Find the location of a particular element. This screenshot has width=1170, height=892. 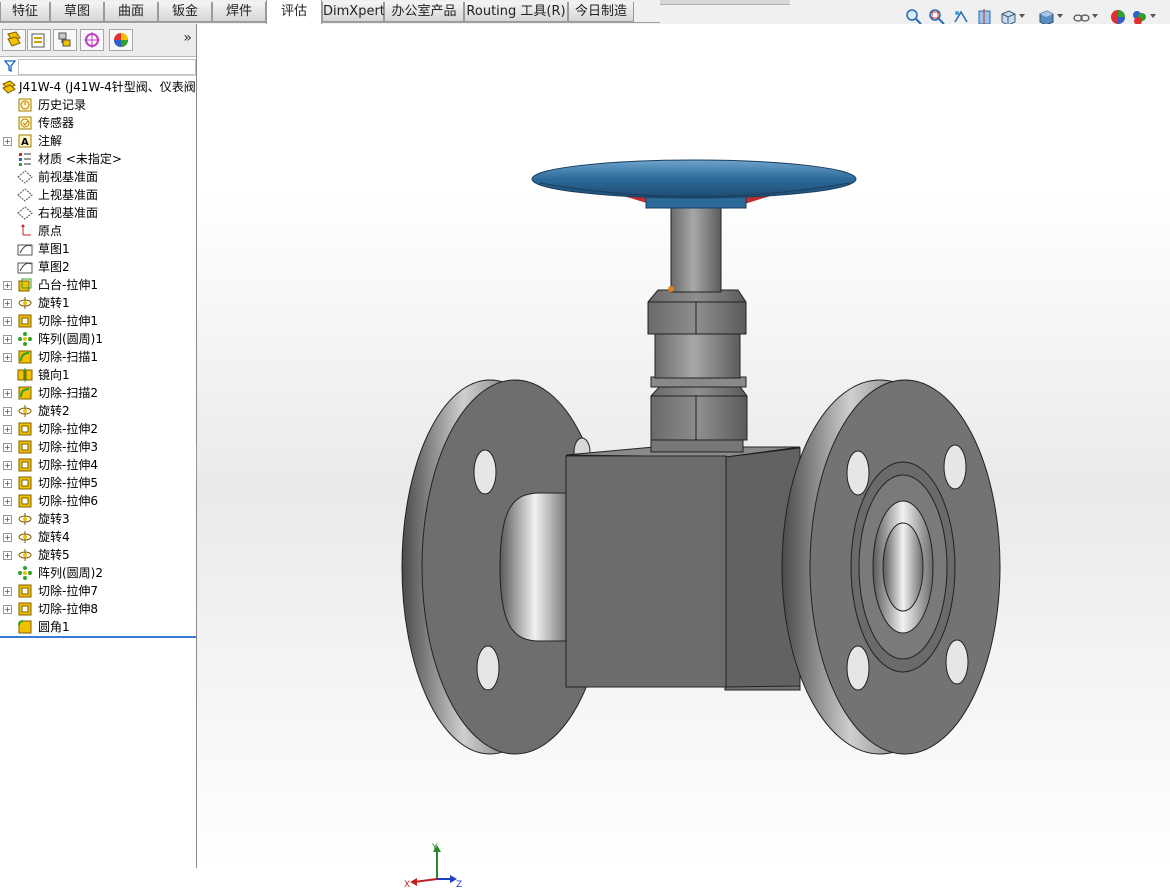

tree-item-label: 注解 is located at coordinates (50, 141).